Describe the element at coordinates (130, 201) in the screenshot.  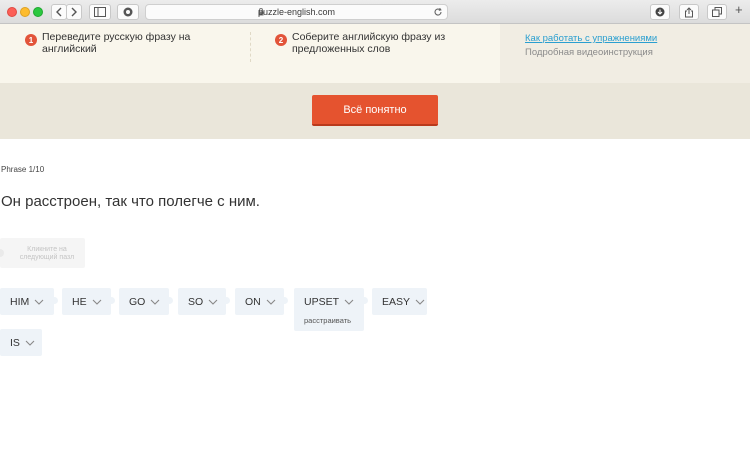
I see `russian-phrase: Он расстроен, так что полегче с ним.` at that location.